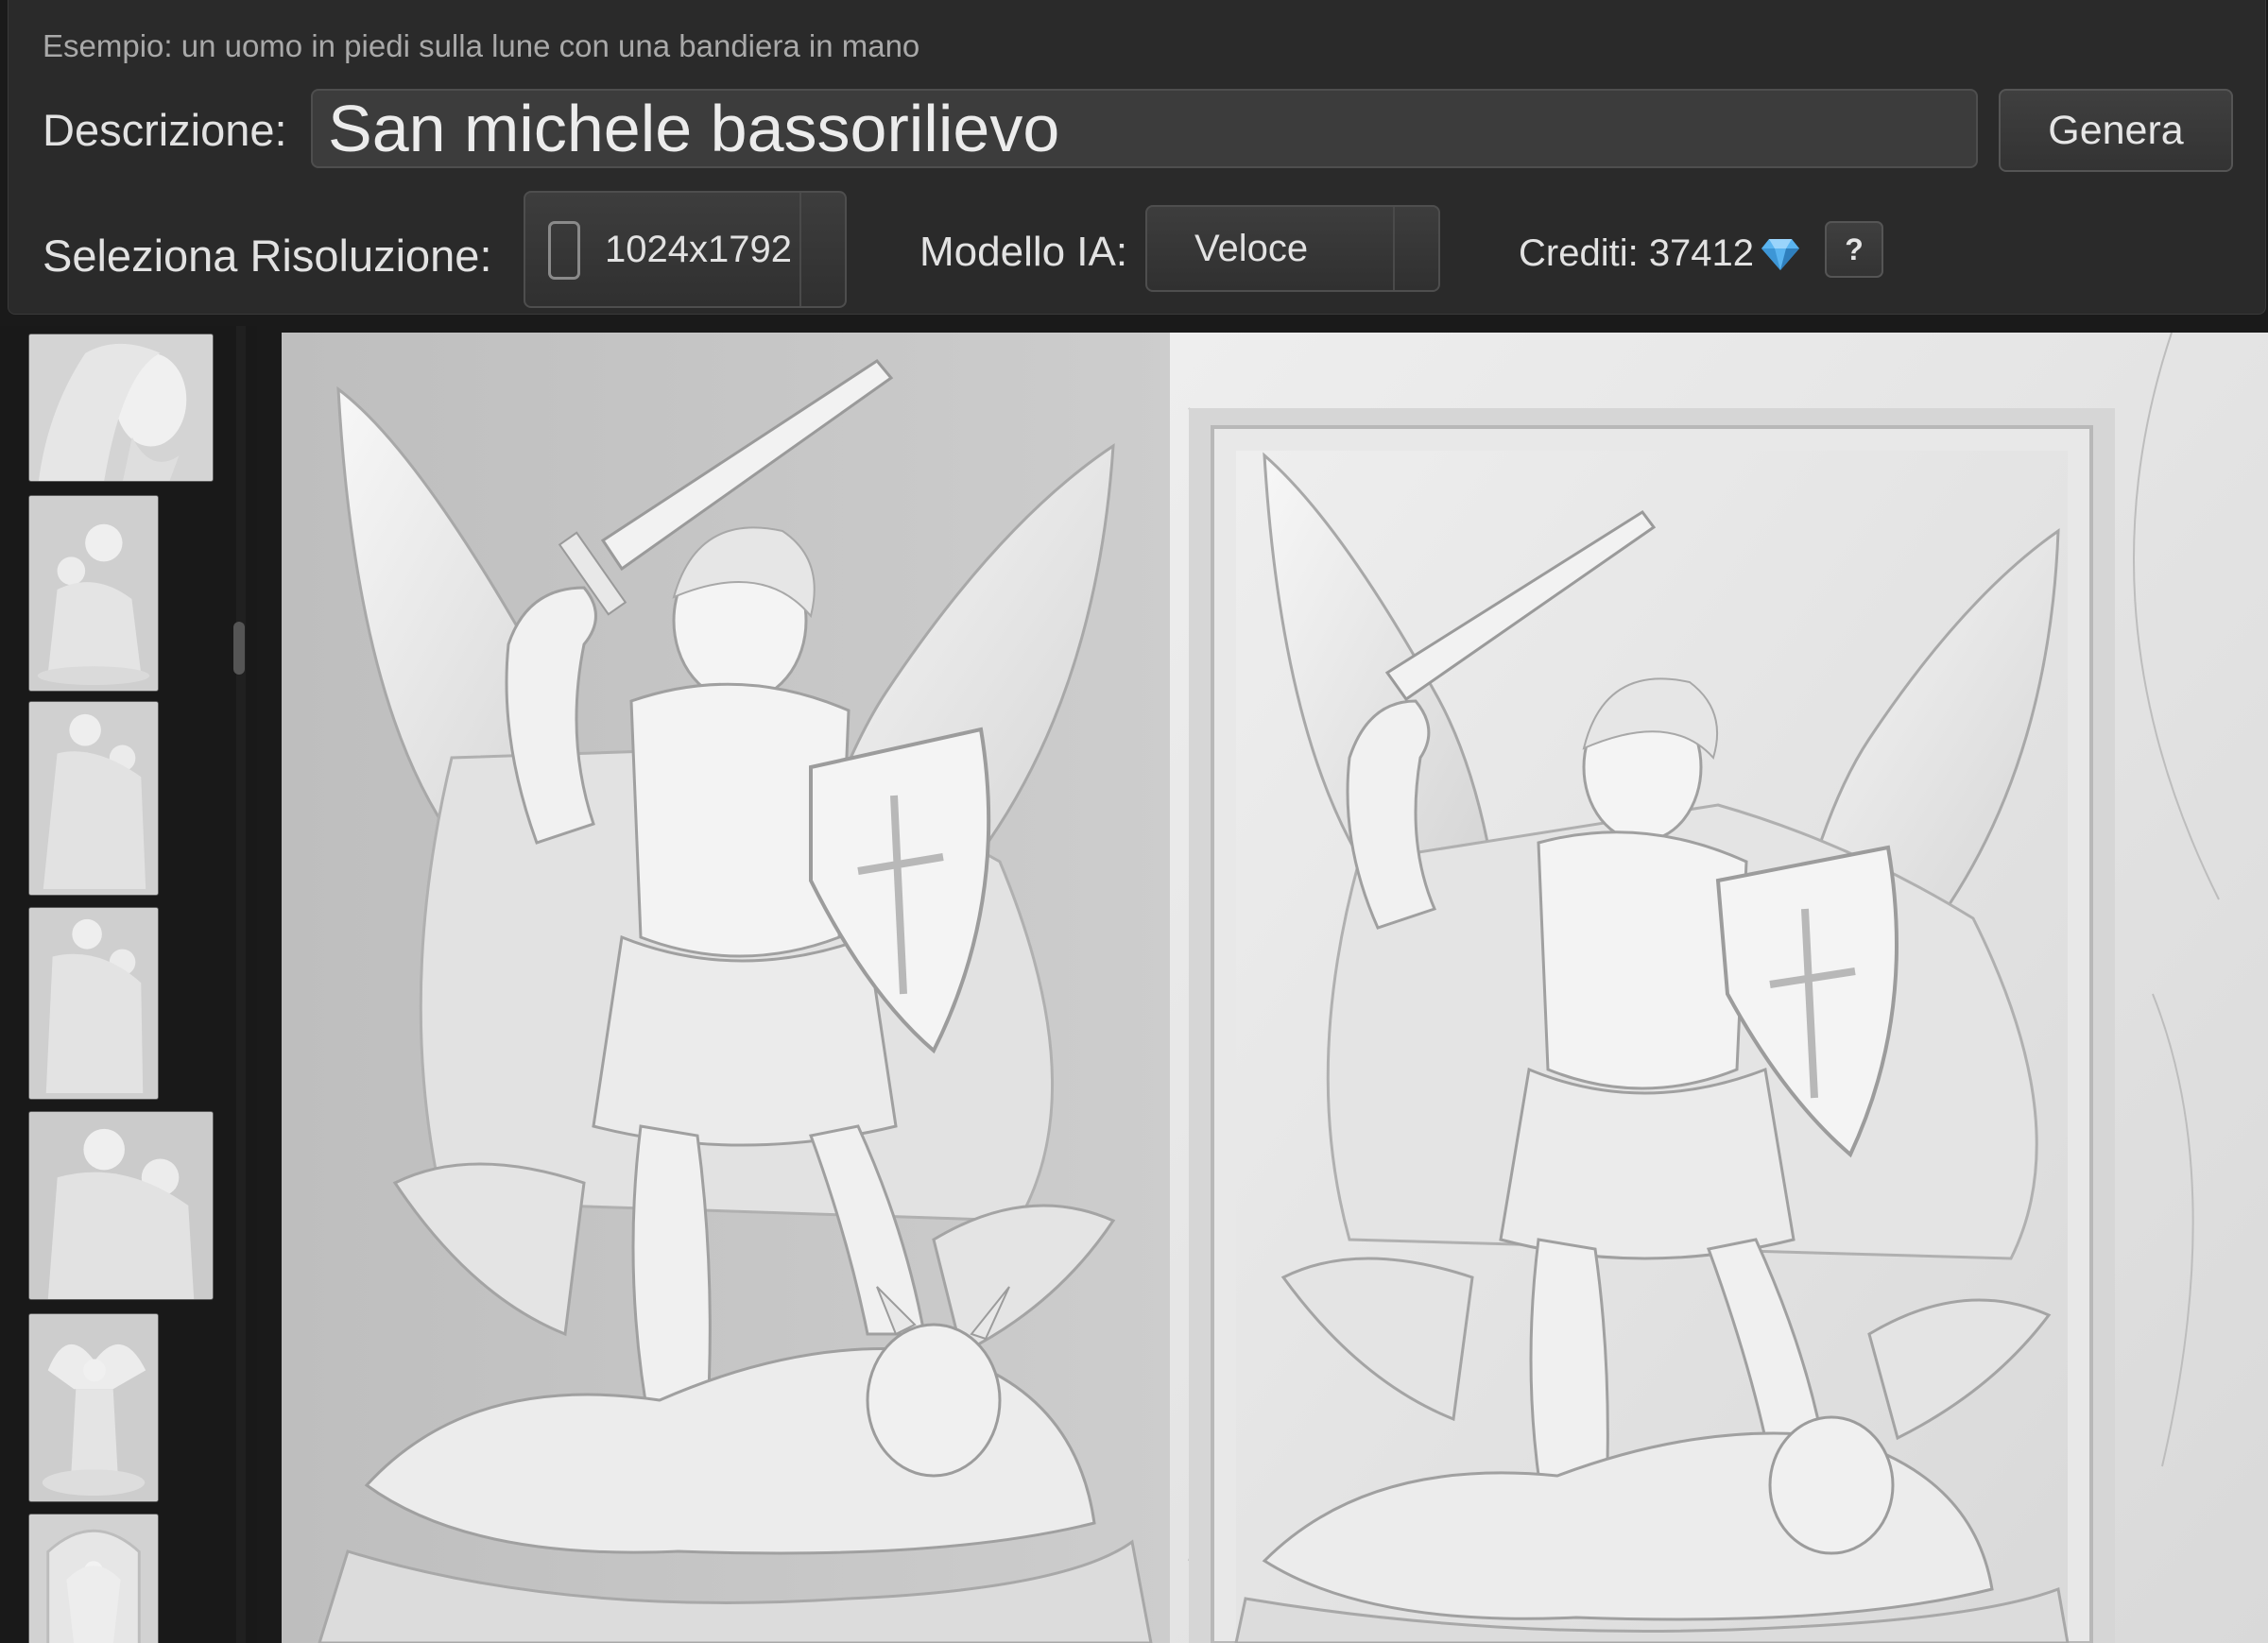 The width and height of the screenshot is (2268, 1643). I want to click on thumbnail-sidebar, so click(128, 984).